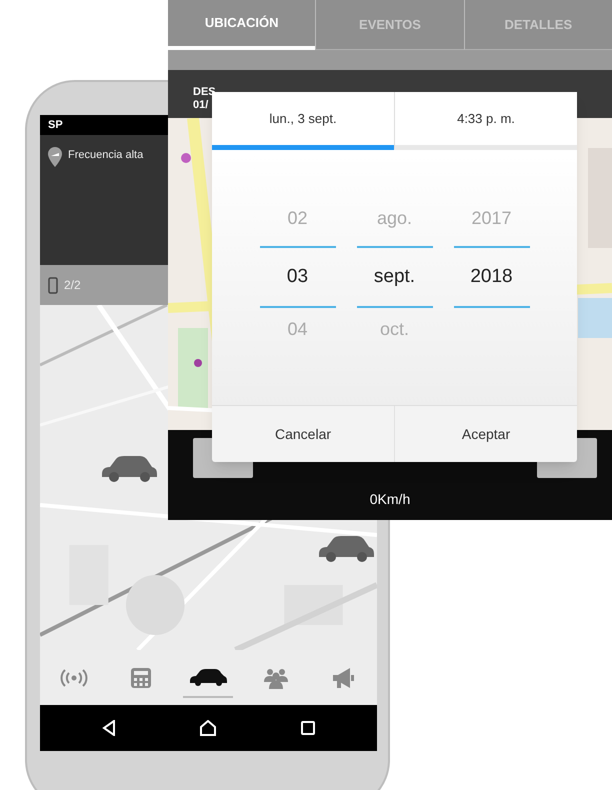 The height and width of the screenshot is (790, 612). I want to click on home-icon, so click(208, 728).